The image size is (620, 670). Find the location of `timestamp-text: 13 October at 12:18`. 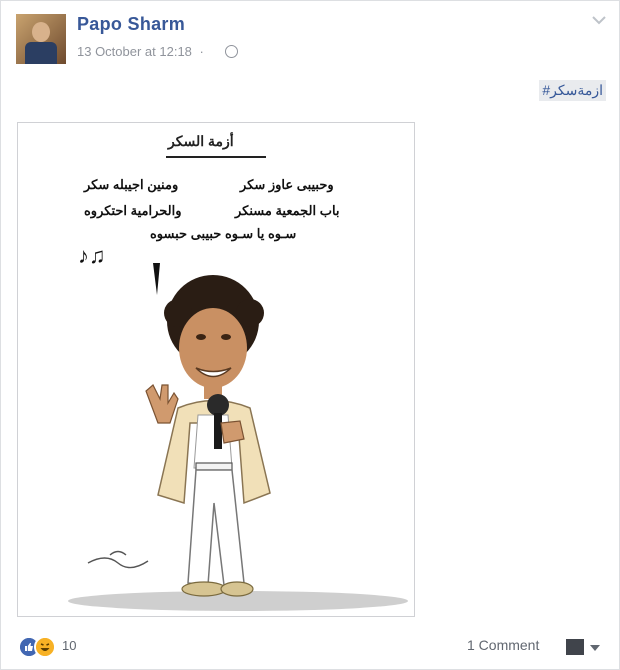

timestamp-text: 13 October at 12:18 is located at coordinates (134, 51).